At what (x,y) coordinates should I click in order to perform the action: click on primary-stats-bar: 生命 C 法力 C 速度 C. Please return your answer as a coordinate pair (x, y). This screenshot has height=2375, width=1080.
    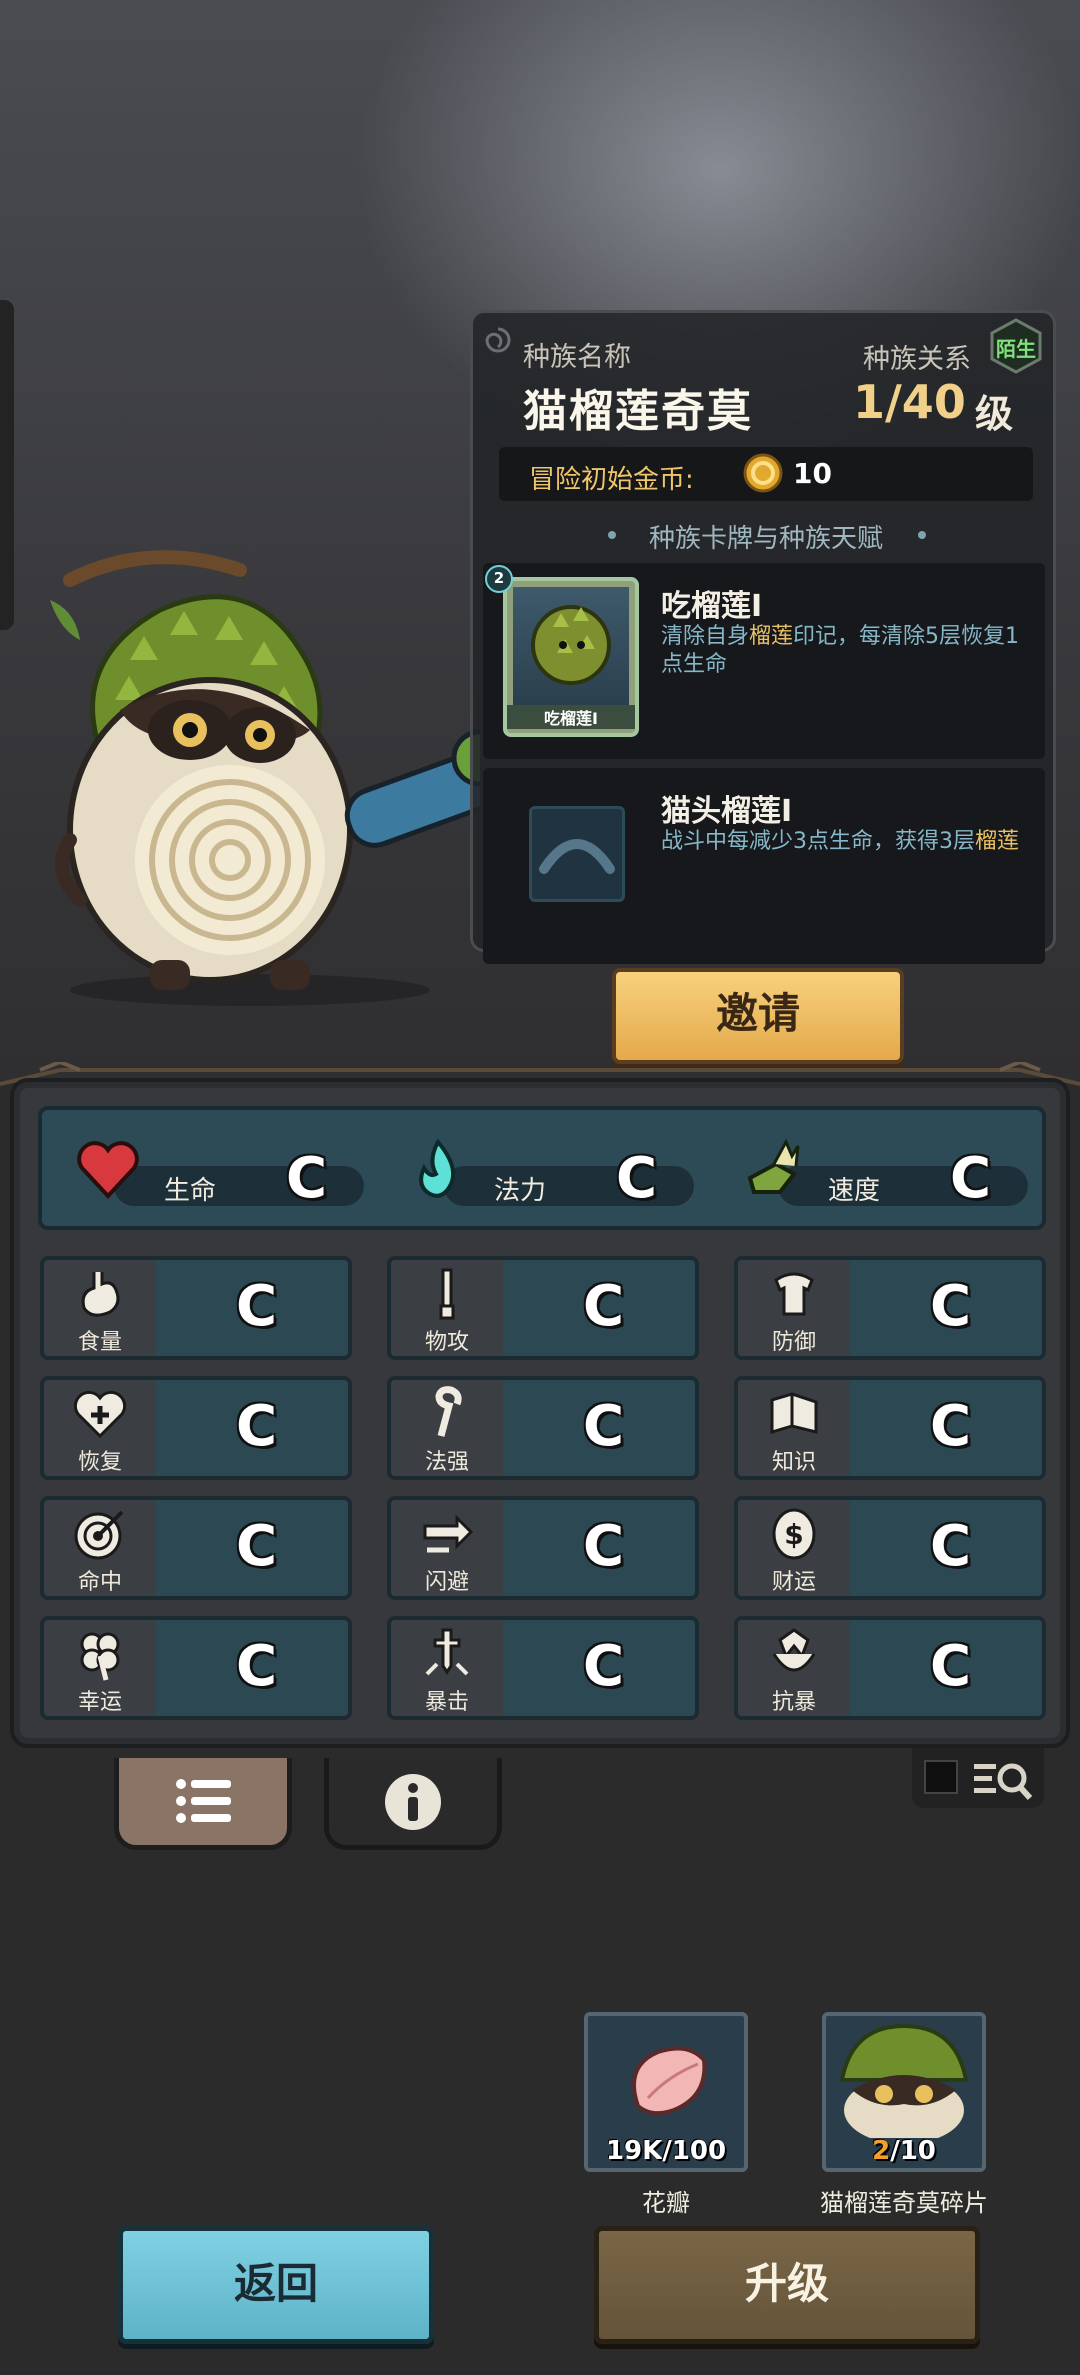
    Looking at the image, I should click on (542, 1168).